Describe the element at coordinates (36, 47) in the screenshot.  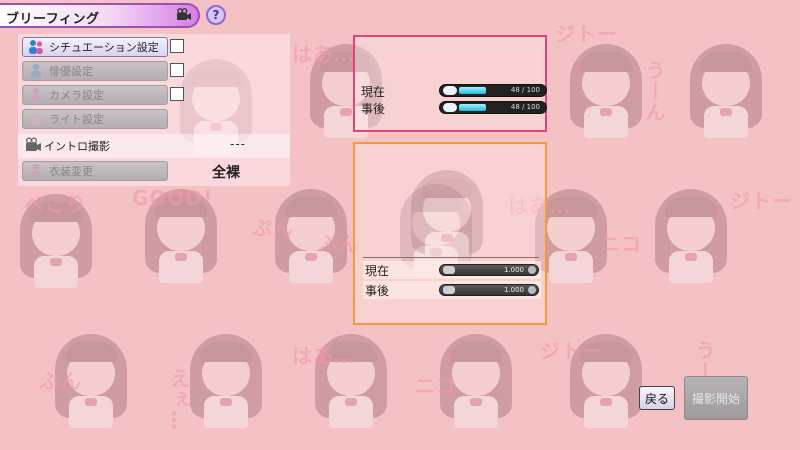
I see `people-icon` at that location.